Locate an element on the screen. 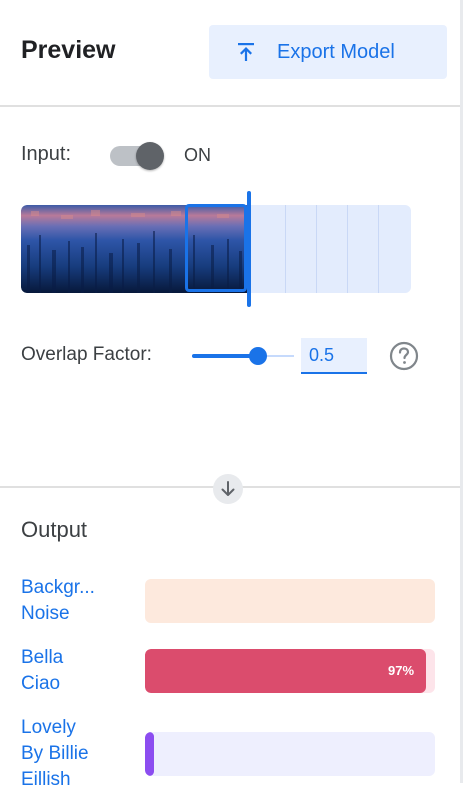  input-label: Input: is located at coordinates (46, 154).